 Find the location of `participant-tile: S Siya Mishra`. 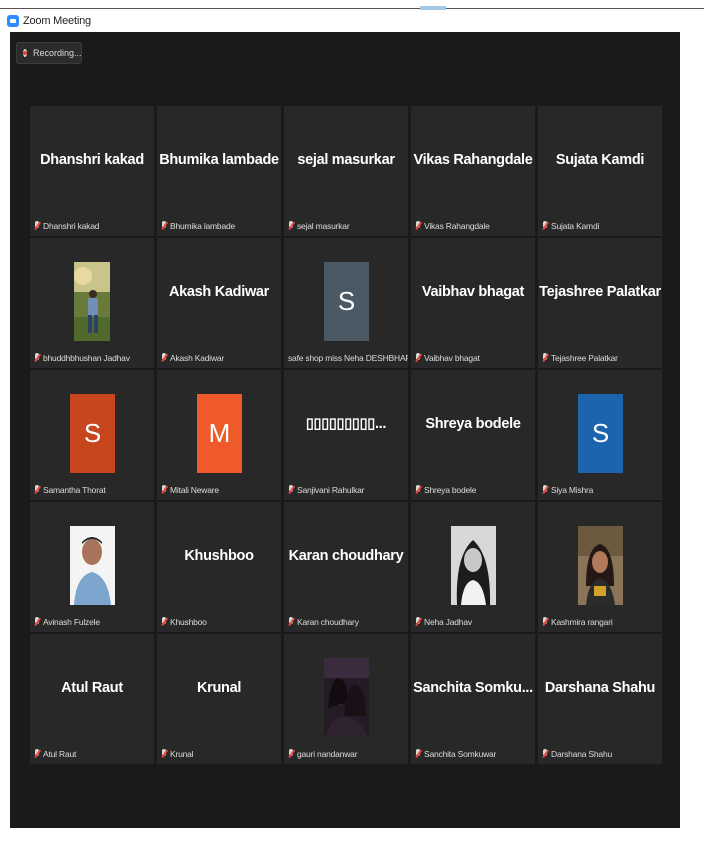

participant-tile: S Siya Mishra is located at coordinates (600, 435).